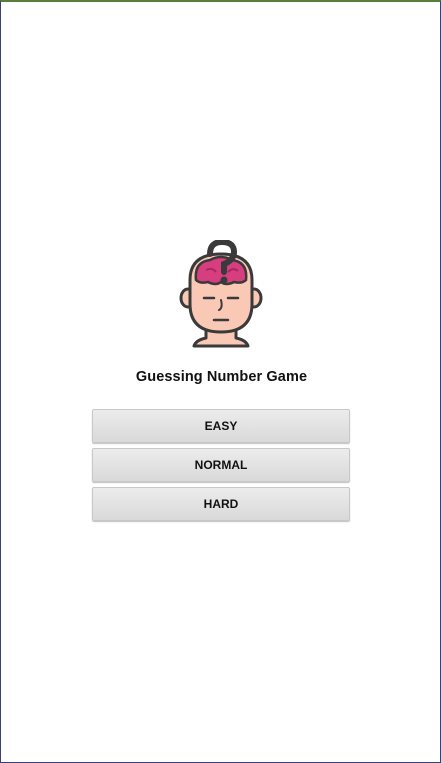 The width and height of the screenshot is (441, 763). What do you see at coordinates (221, 377) in the screenshot?
I see `page-title: Guessing Number Game` at bounding box center [221, 377].